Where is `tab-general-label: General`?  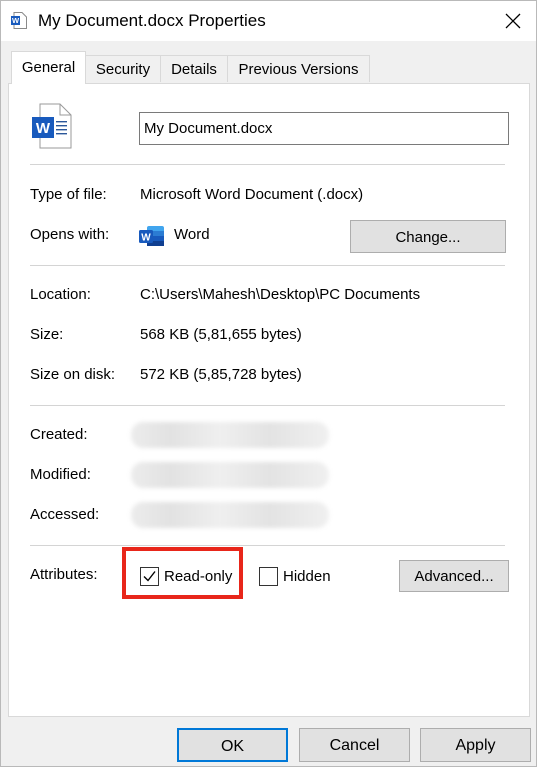 tab-general-label: General is located at coordinates (48, 67).